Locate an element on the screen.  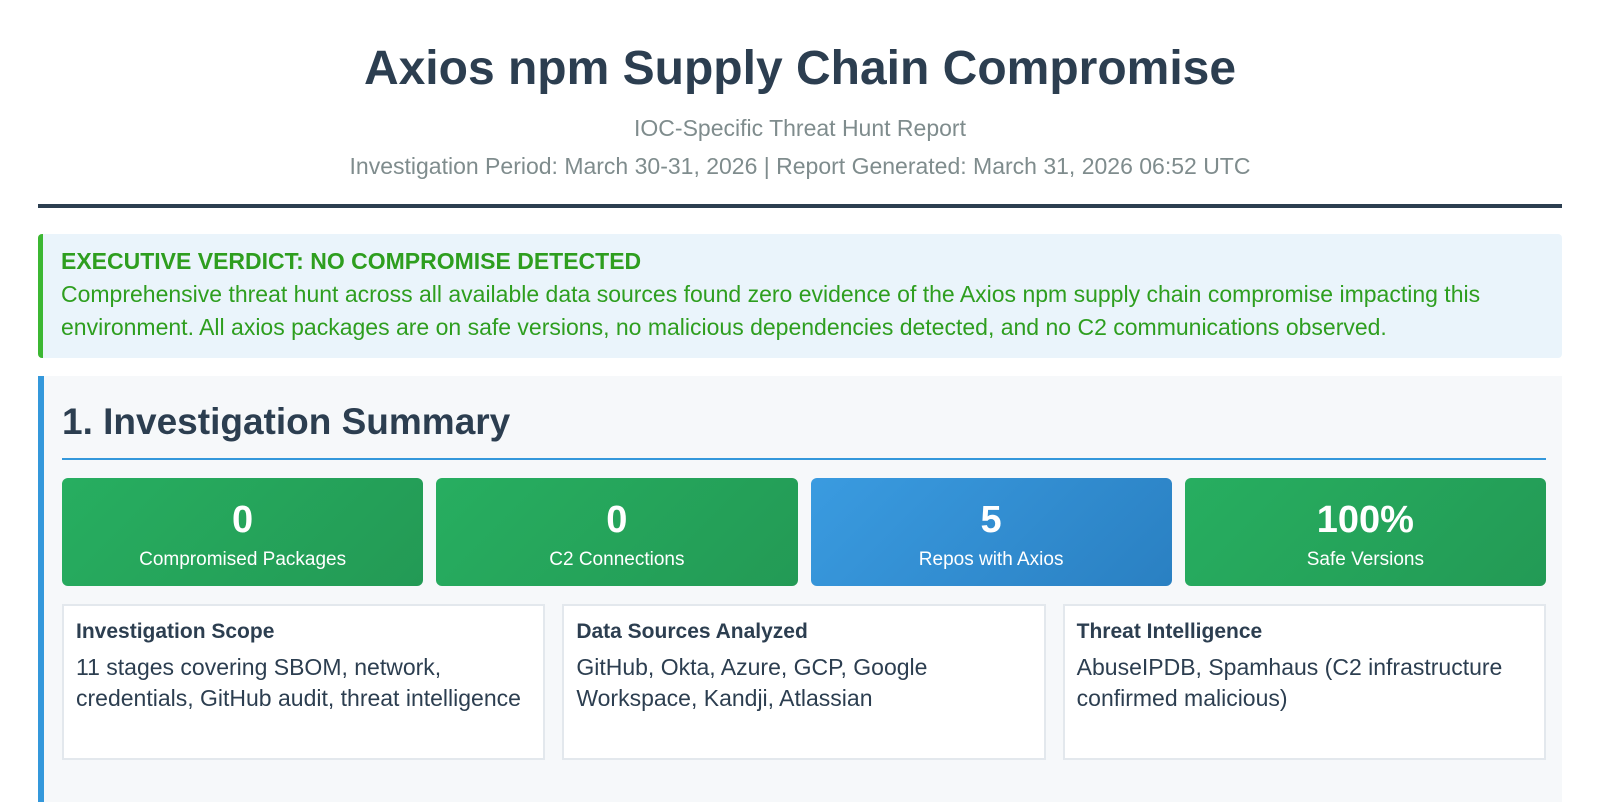
stat-card-repos-with-axios: 5 Repos with Axios is located at coordinates (991, 532).